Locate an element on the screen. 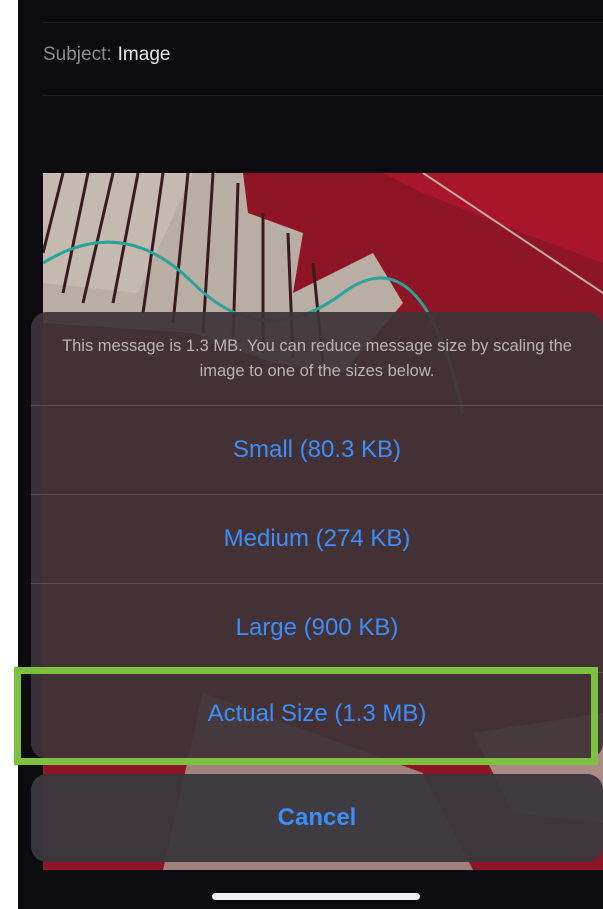 This screenshot has width=603, height=909. subject-value: Image is located at coordinates (144, 54).